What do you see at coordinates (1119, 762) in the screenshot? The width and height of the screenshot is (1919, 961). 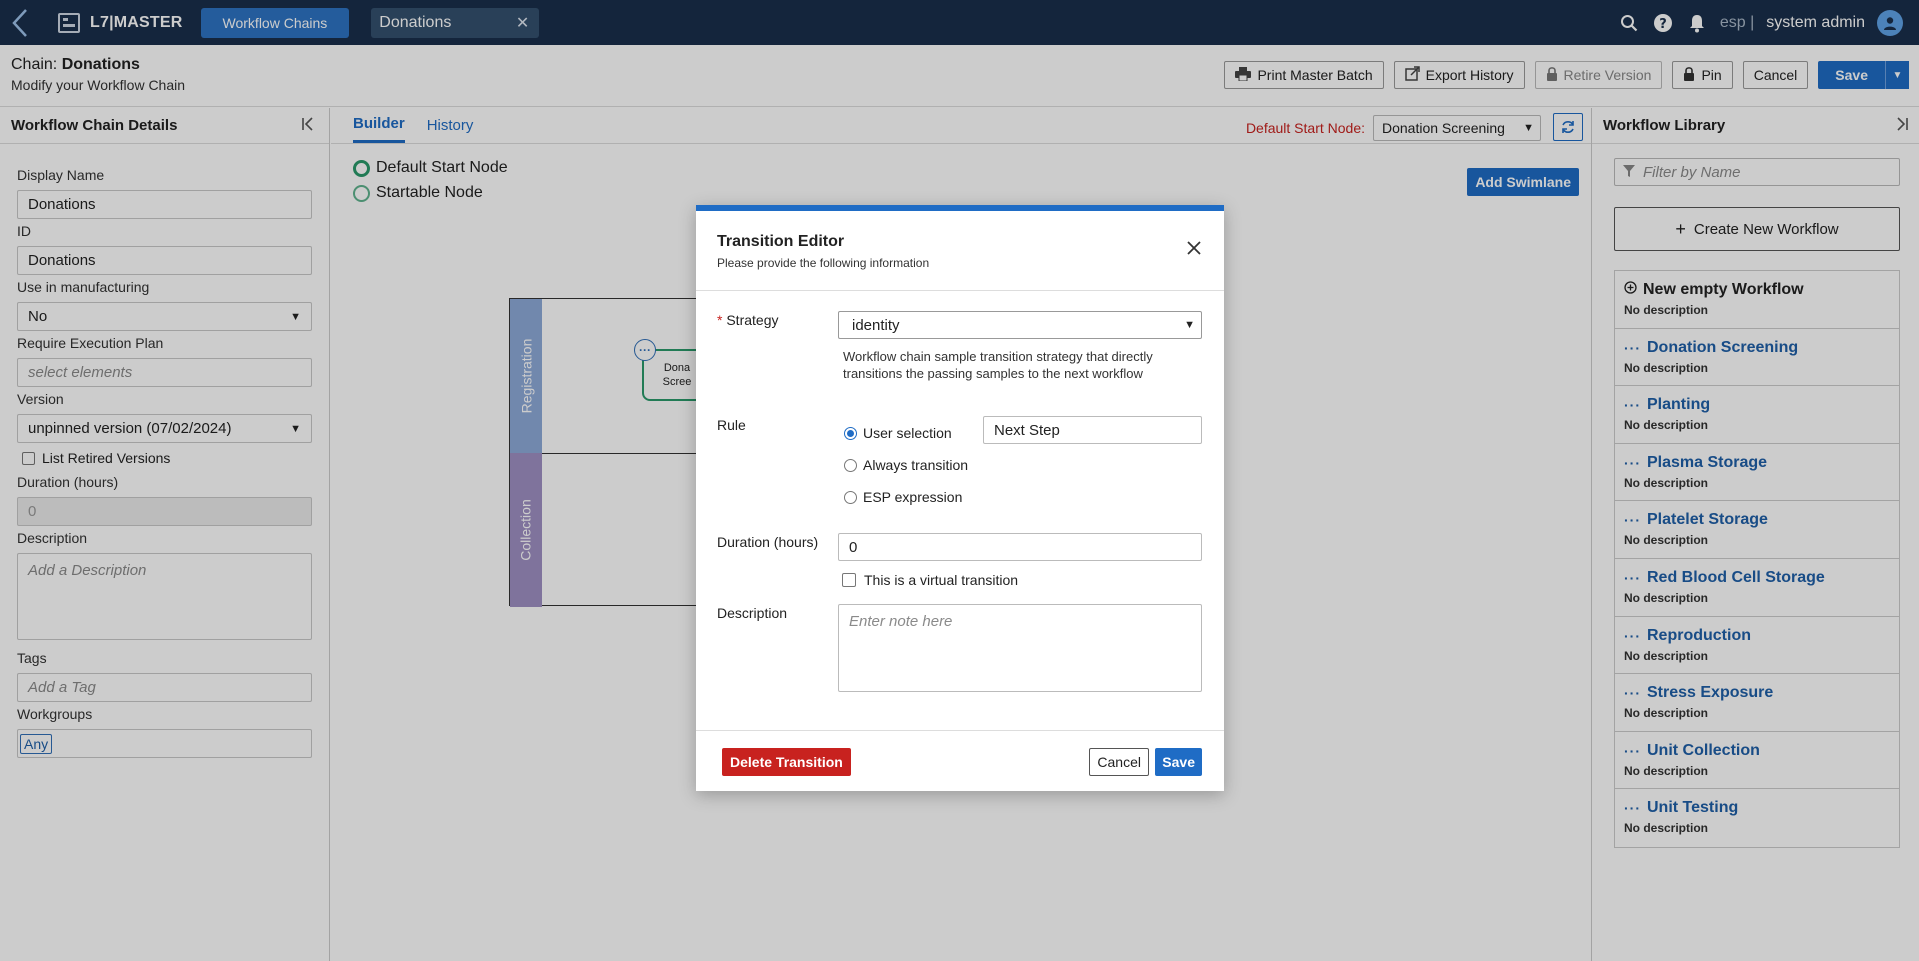 I see `modal-cancel-button: Cancel` at bounding box center [1119, 762].